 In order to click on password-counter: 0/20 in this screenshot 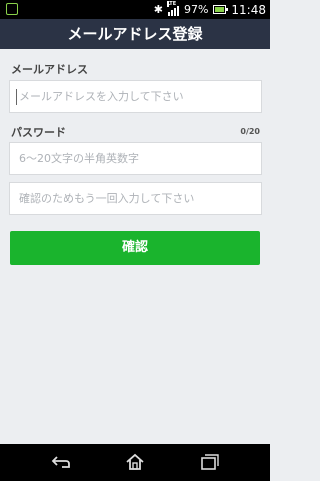, I will do `click(250, 131)`.